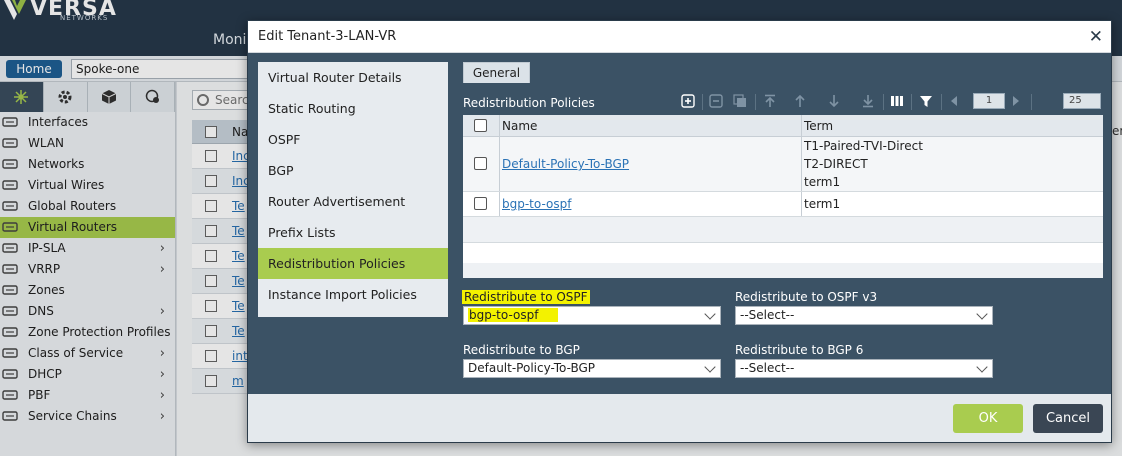 The width and height of the screenshot is (1122, 456). Describe the element at coordinates (679, 37) in the screenshot. I see `dialog-header: Edit Tenant-3-LAN-VR ✕` at that location.